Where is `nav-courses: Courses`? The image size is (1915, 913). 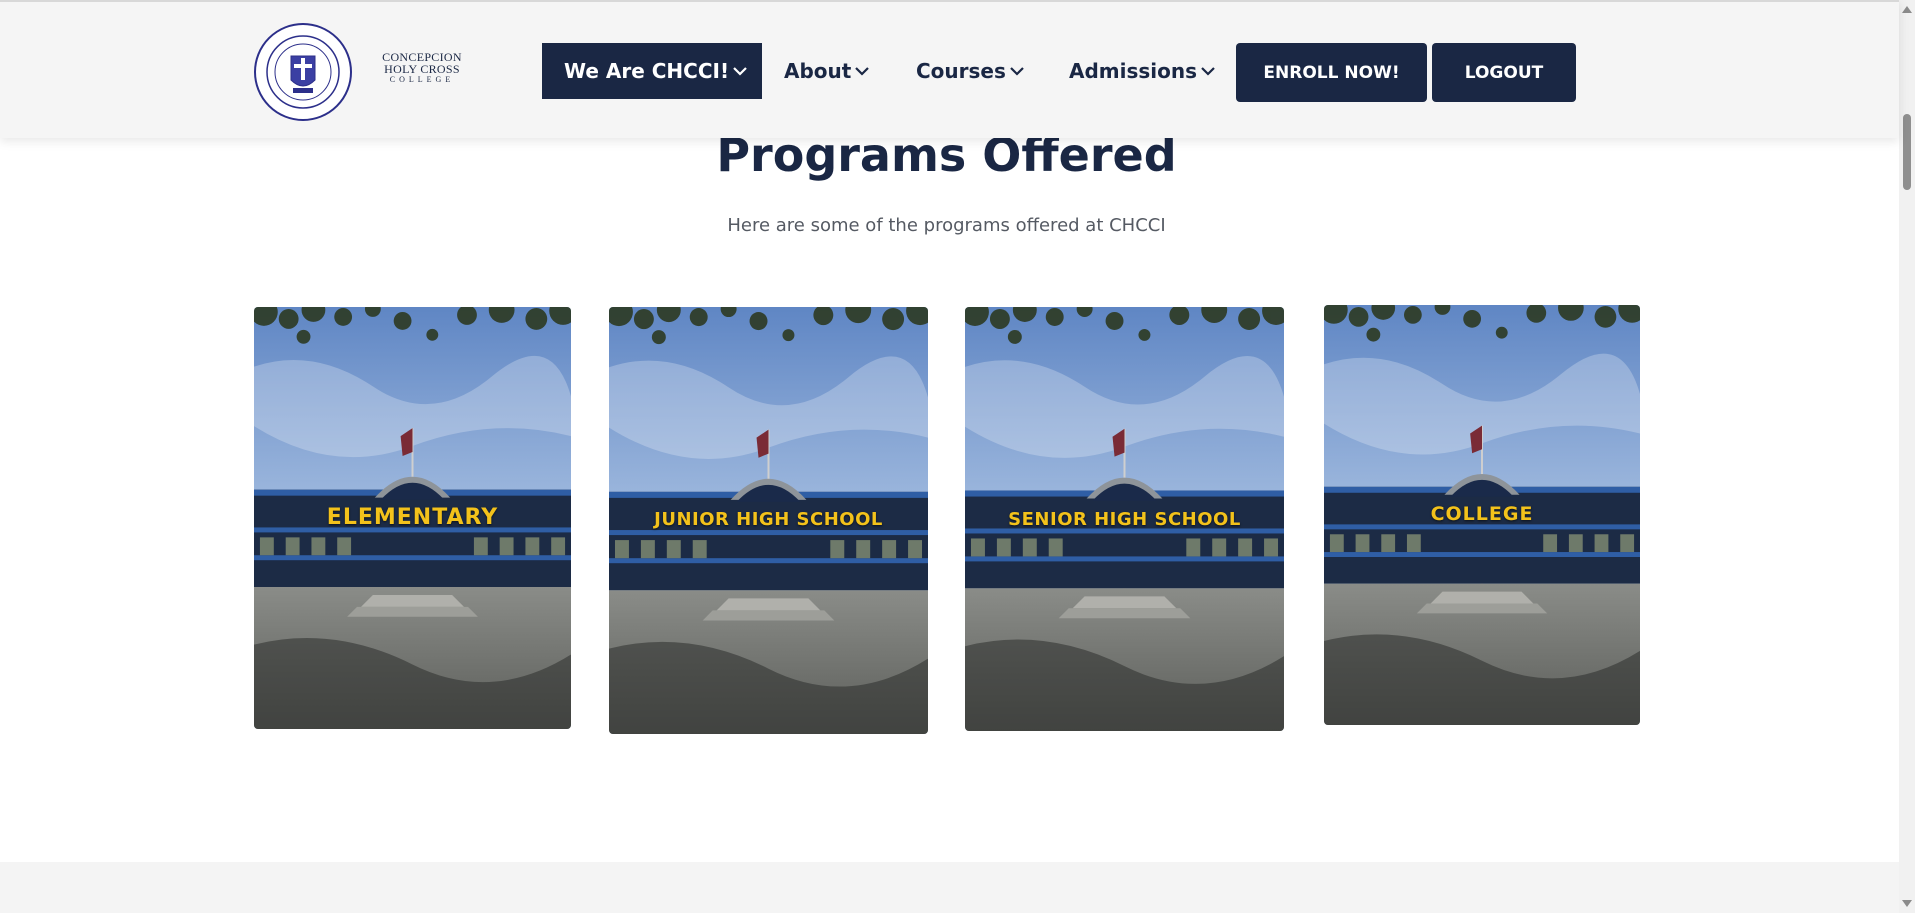 nav-courses: Courses is located at coordinates (970, 71).